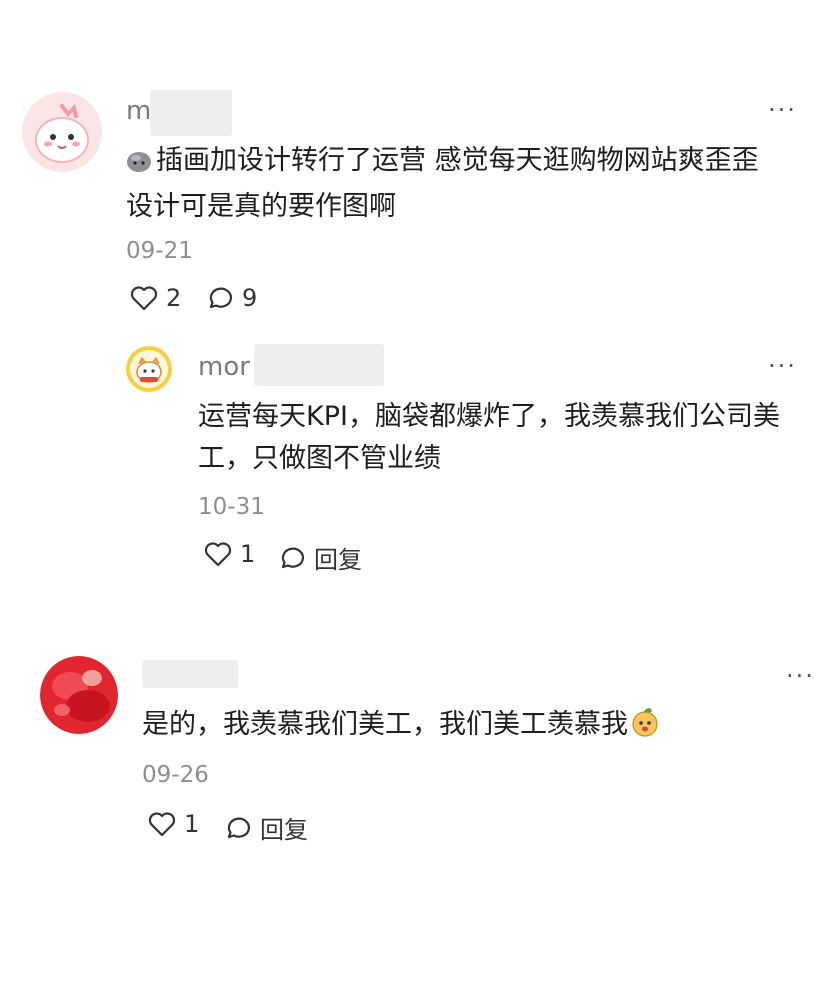 Image resolution: width=831 pixels, height=985 pixels. What do you see at coordinates (175, 775) in the screenshot?
I see `comment-date: 09-26` at bounding box center [175, 775].